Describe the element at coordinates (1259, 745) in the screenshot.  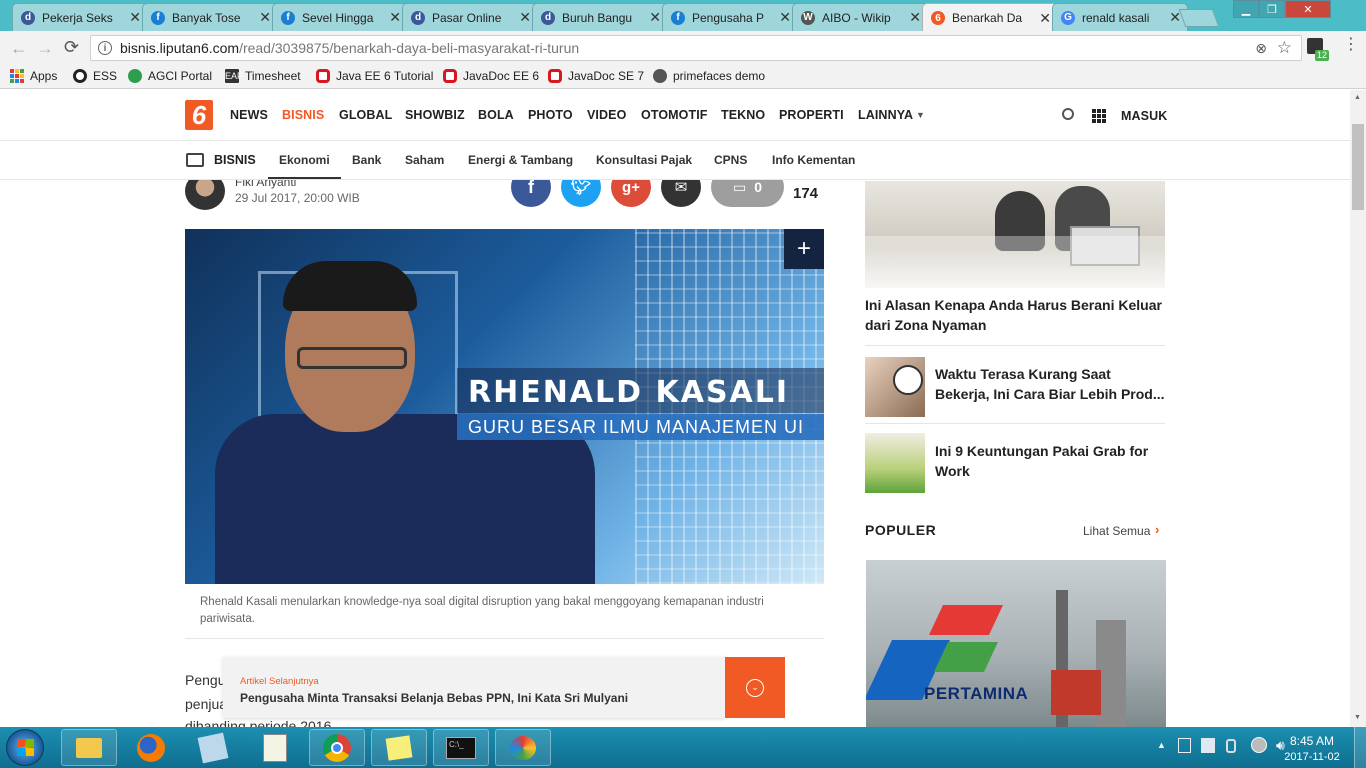
I see `network-icon` at that location.